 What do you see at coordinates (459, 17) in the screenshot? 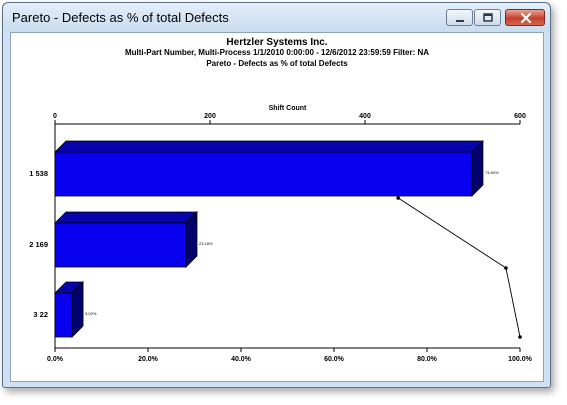
I see `minimize-button` at bounding box center [459, 17].